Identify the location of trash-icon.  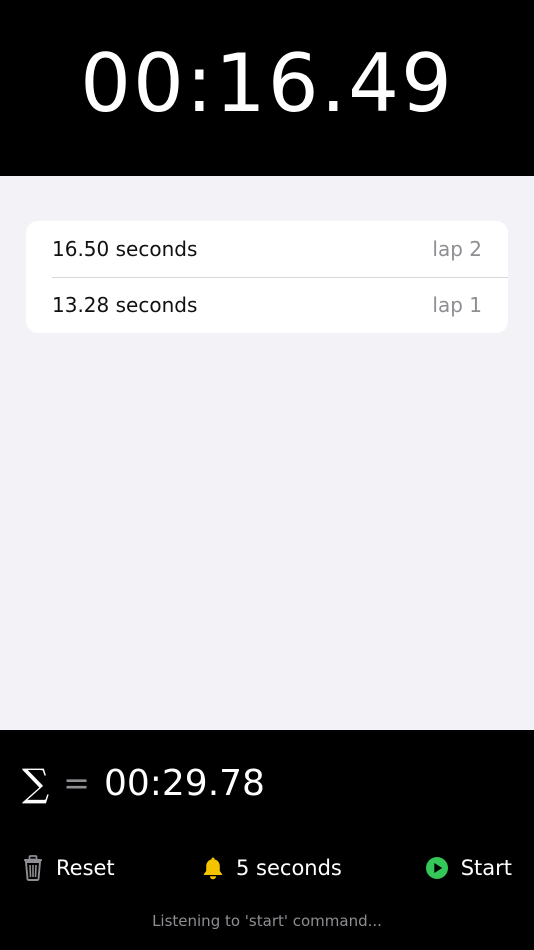
(33, 868).